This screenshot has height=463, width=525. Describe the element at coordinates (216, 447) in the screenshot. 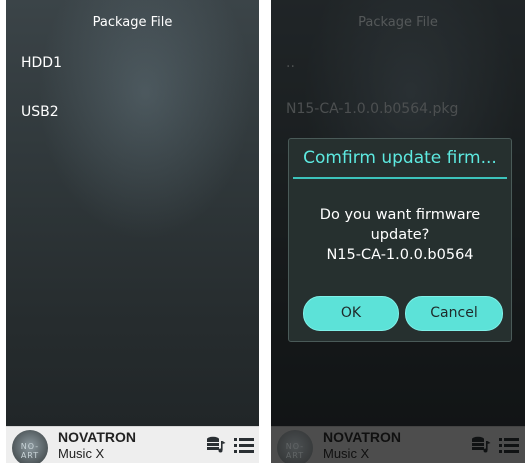

I see `database-music-icon` at that location.